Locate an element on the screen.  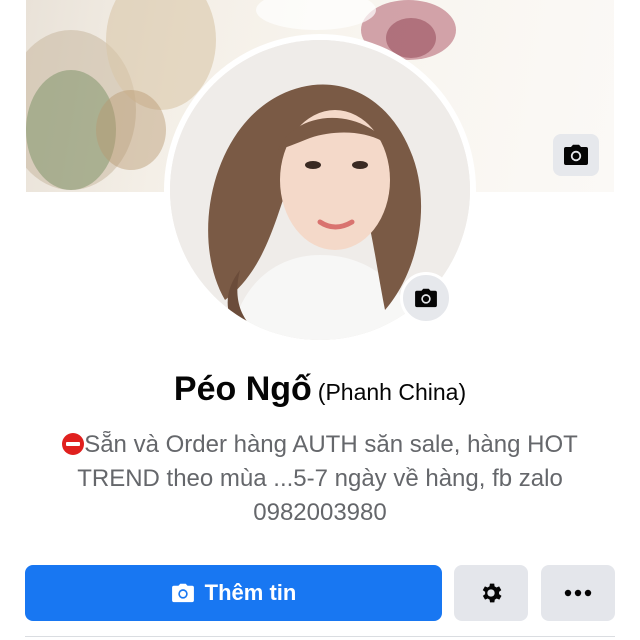
more-options-button is located at coordinates (578, 593).